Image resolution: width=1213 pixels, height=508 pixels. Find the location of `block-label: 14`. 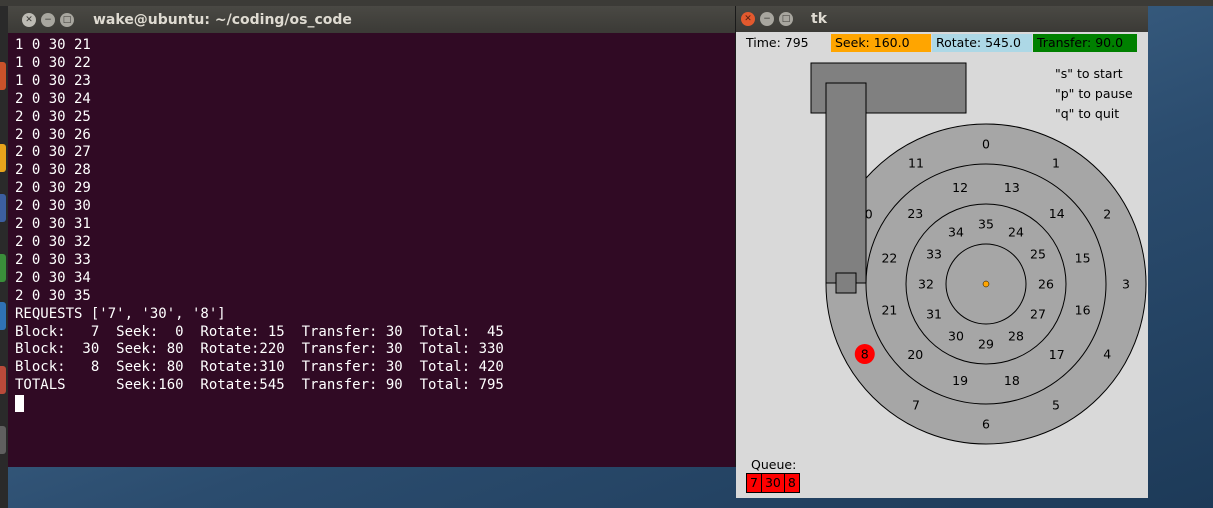

block-label: 14 is located at coordinates (1057, 213).